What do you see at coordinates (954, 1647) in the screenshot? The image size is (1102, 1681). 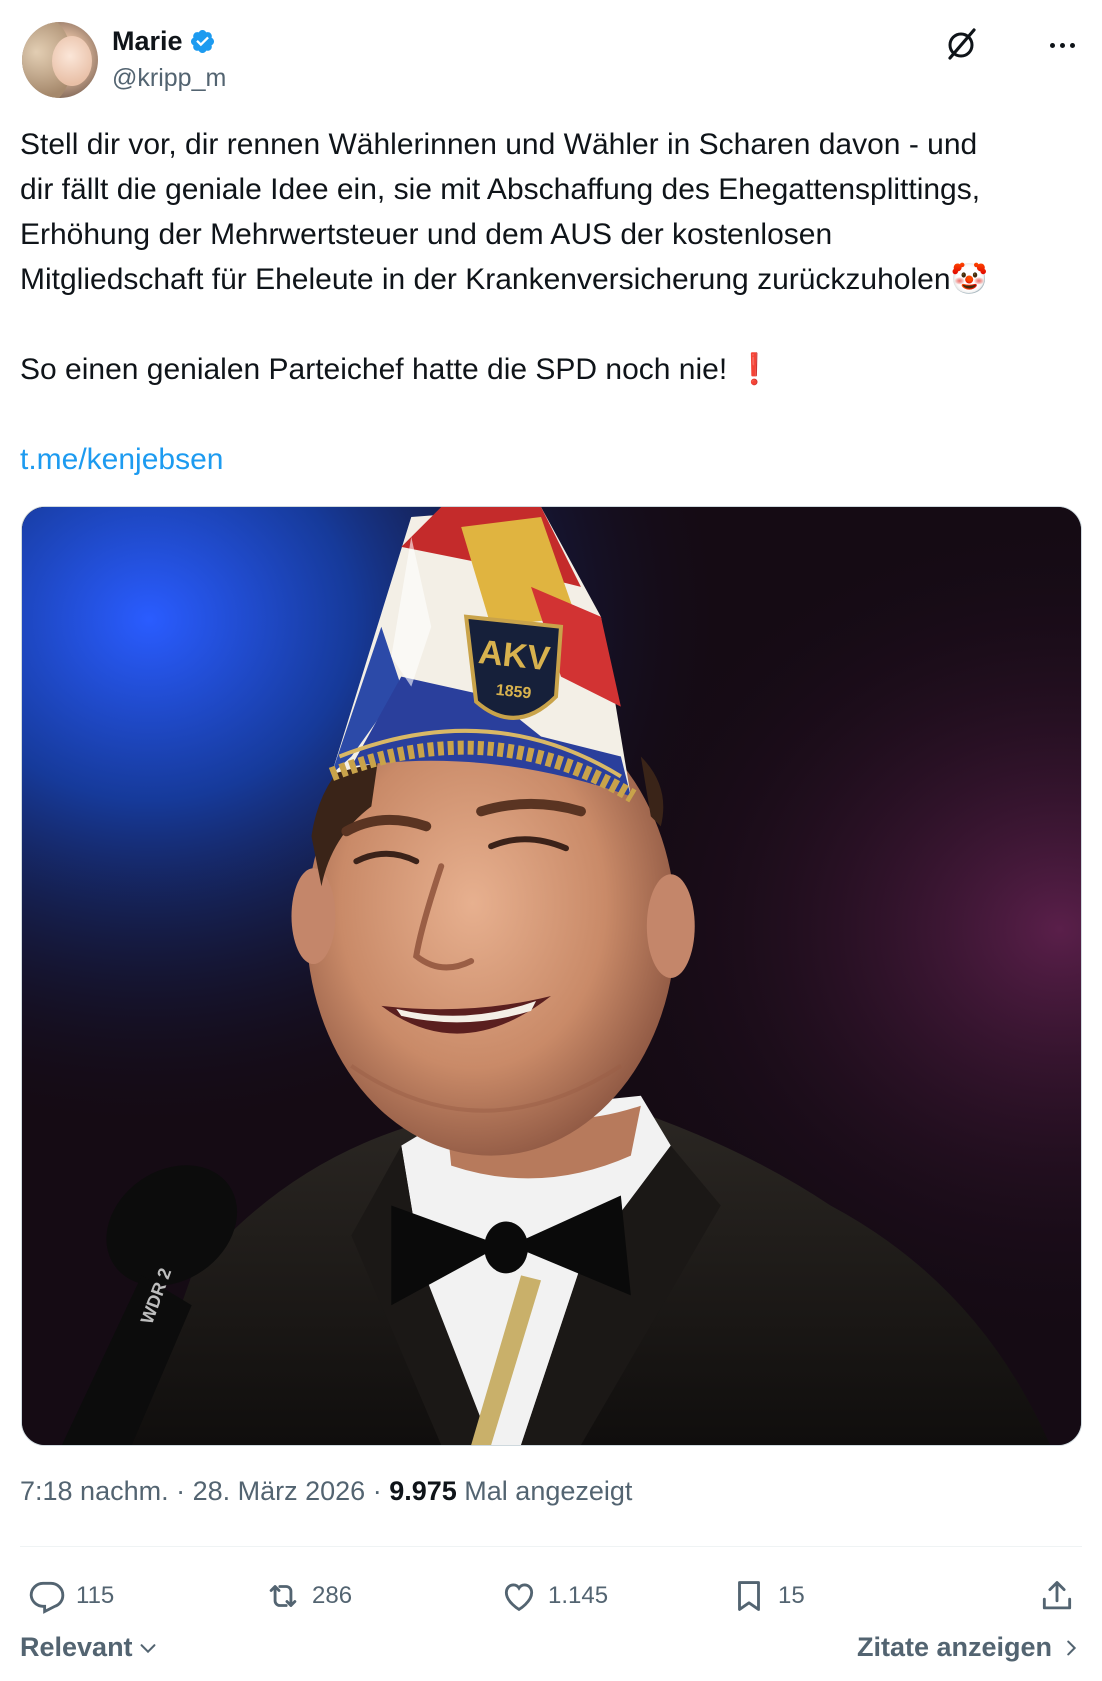 I see `quotes-label: Zitate anzeigen` at bounding box center [954, 1647].